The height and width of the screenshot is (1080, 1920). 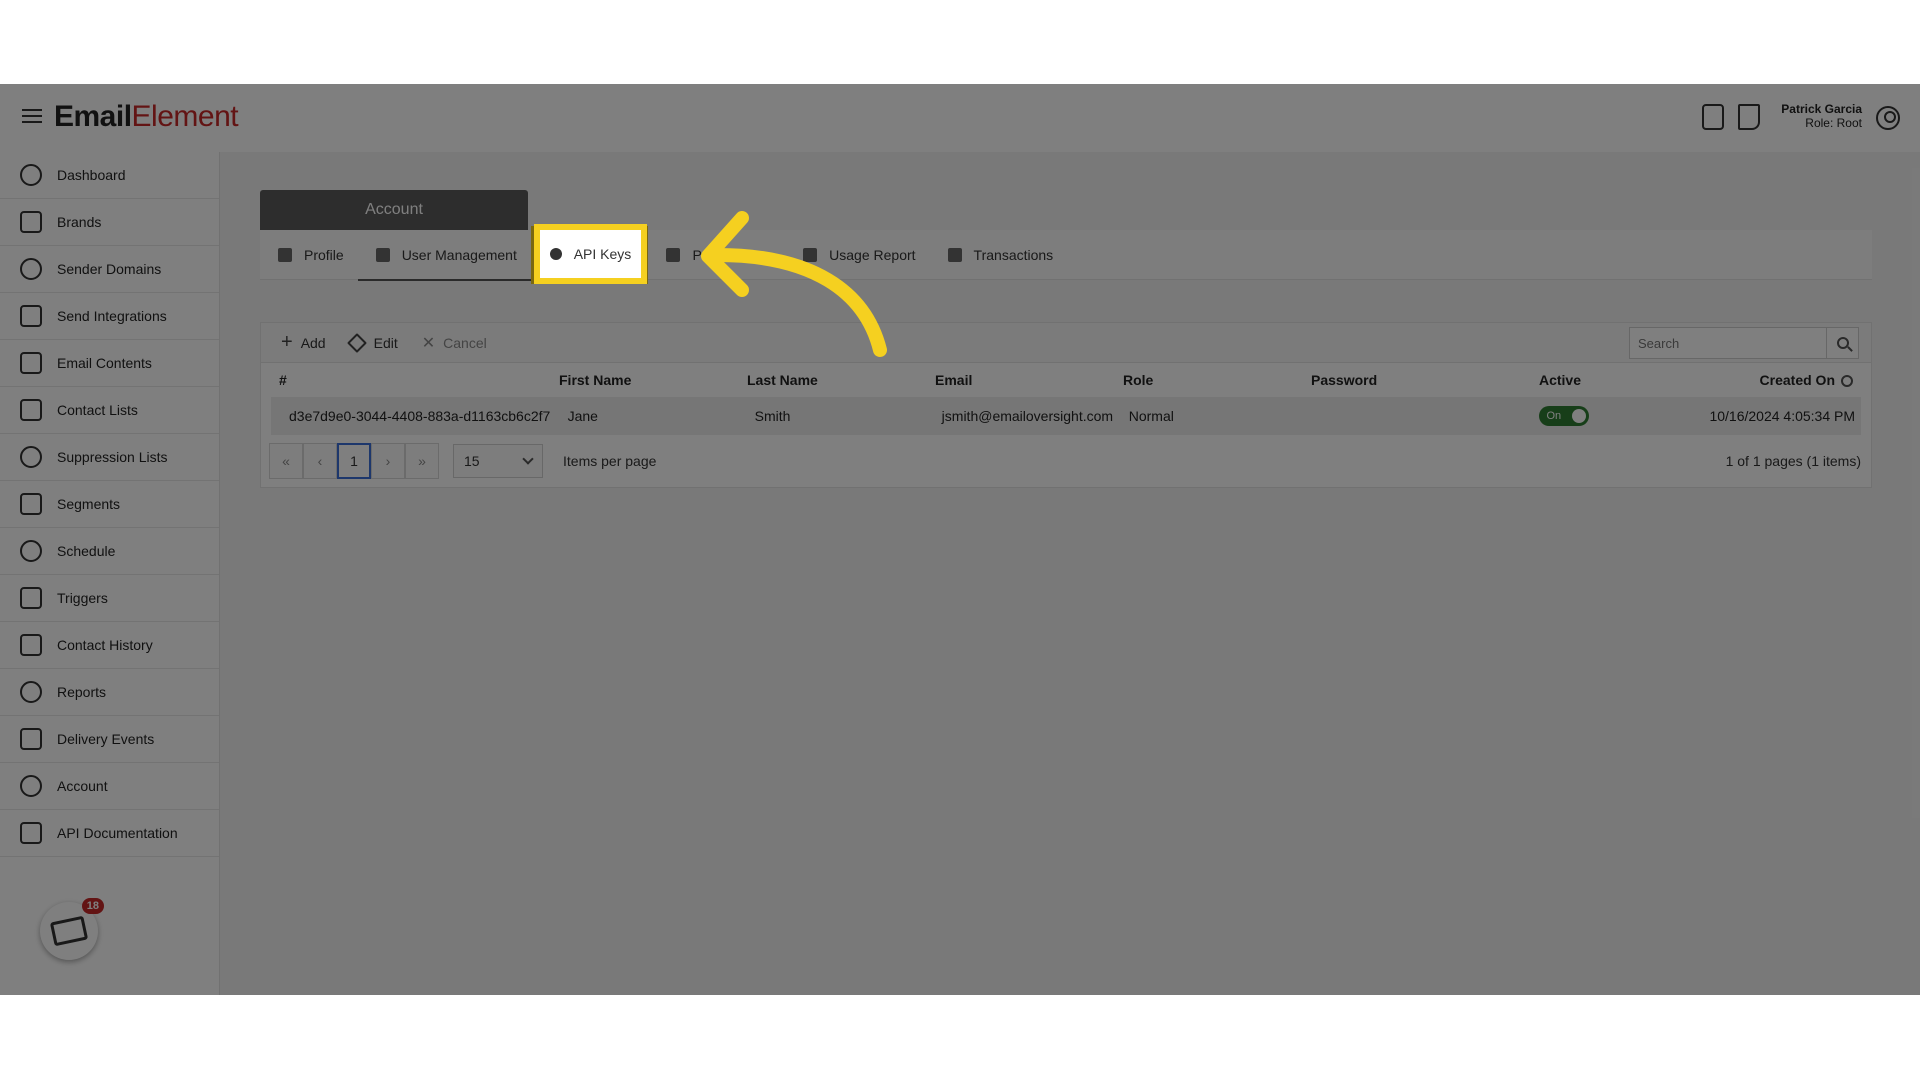 I want to click on last-page-button: », so click(x=422, y=461).